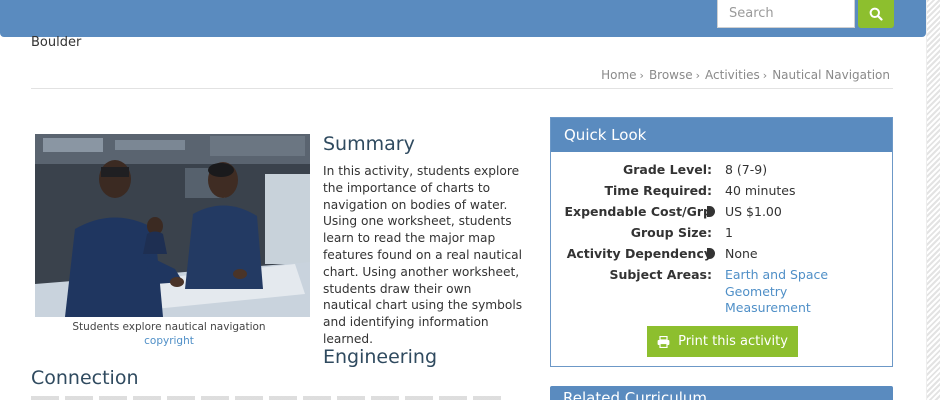 This screenshot has width=940, height=400. Describe the element at coordinates (663, 341) in the screenshot. I see `printer-icon` at that location.